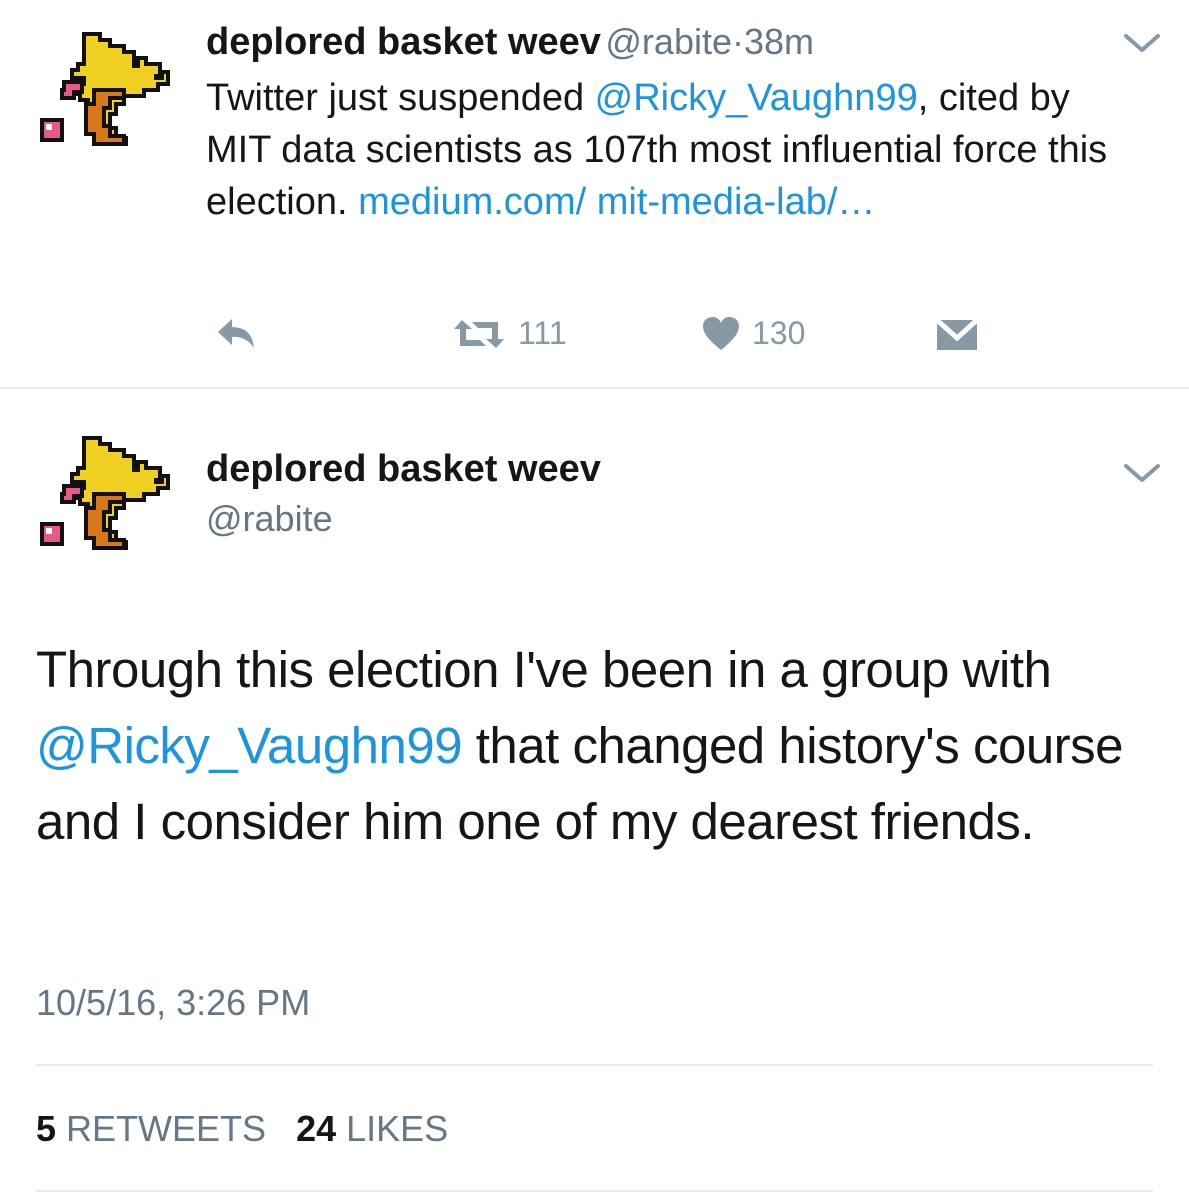  I want to click on time-ago: 38m, so click(779, 41).